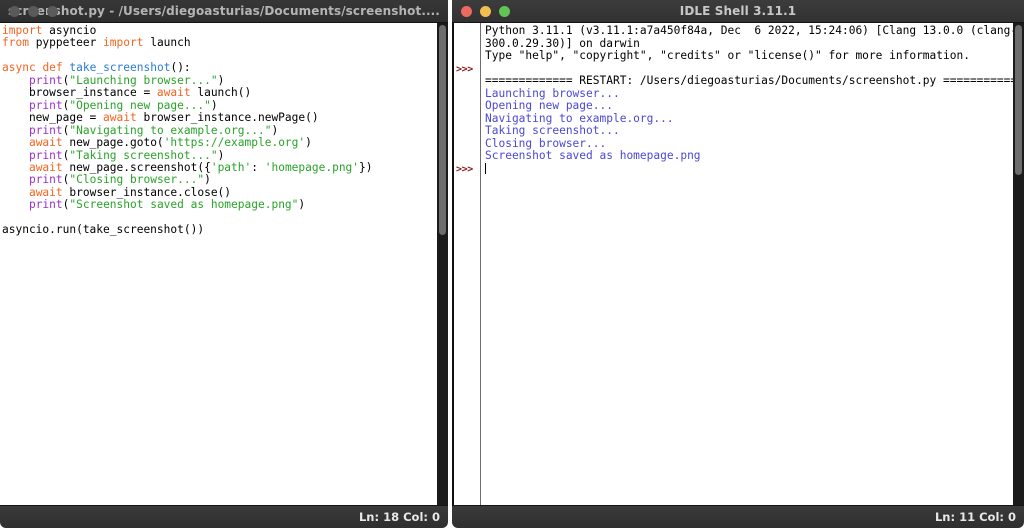 Image resolution: width=1024 pixels, height=528 pixels. Describe the element at coordinates (227, 118) in the screenshot. I see `code-token: browser_instance.newPage()` at that location.